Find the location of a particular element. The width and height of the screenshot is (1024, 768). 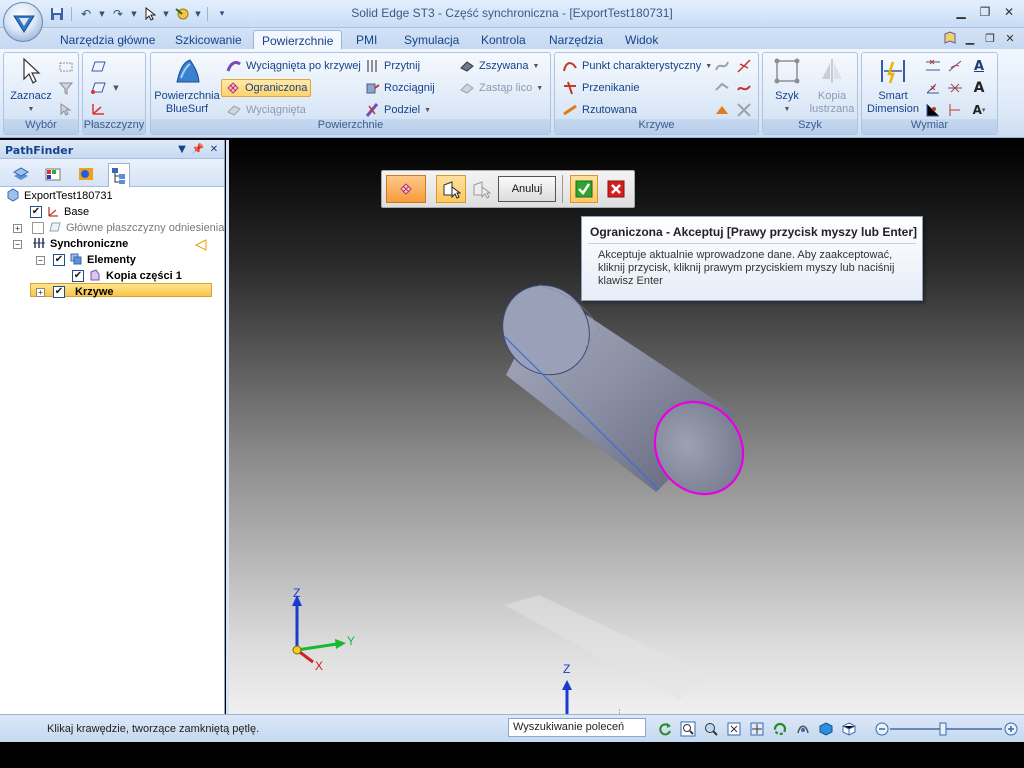

tab-narzedzia: Narzędzia is located at coordinates (576, 40).